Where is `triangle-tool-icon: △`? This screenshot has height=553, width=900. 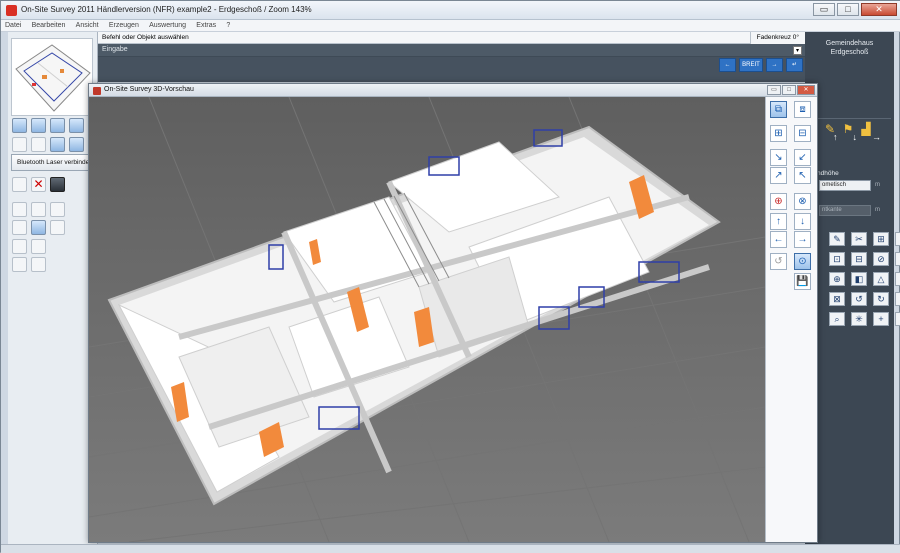 triangle-tool-icon: △ is located at coordinates (881, 279).